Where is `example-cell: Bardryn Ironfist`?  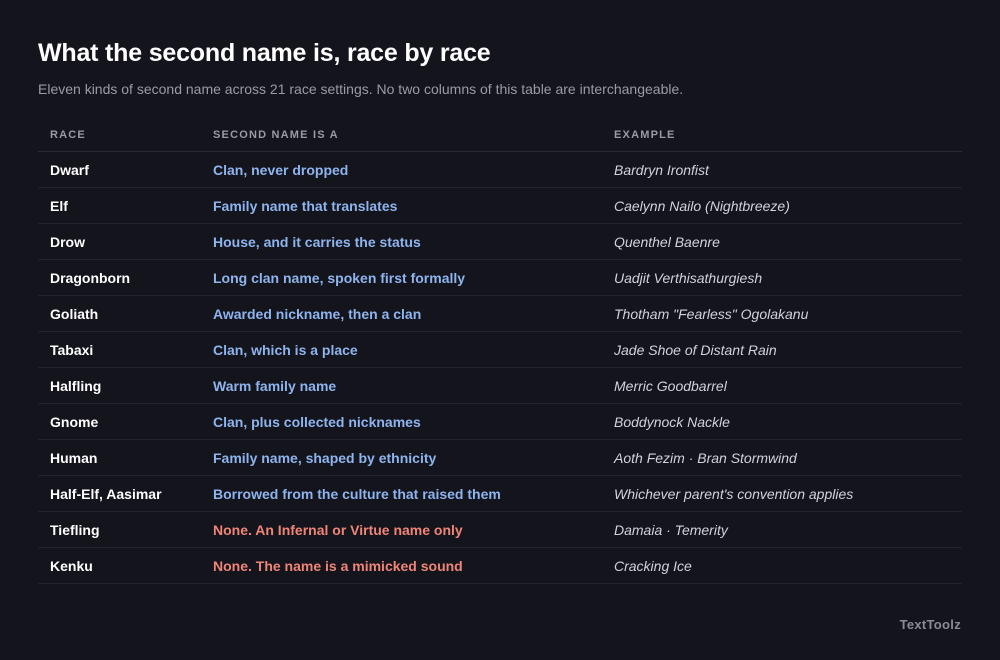
example-cell: Bardryn Ironfist is located at coordinates (661, 169).